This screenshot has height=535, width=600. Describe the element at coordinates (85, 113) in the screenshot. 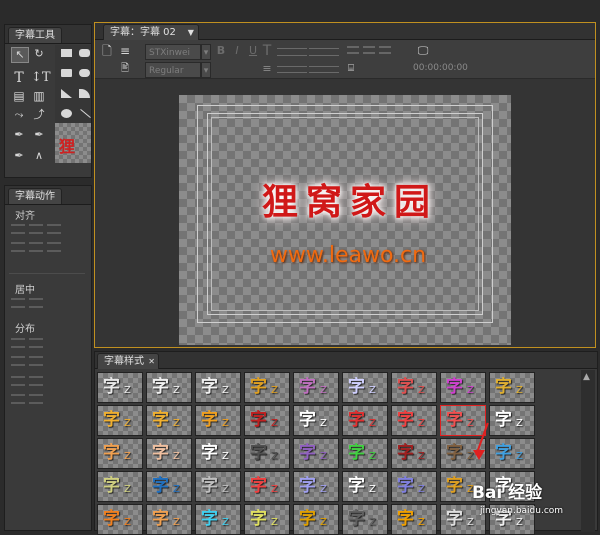

I see `line-tool-icon` at that location.